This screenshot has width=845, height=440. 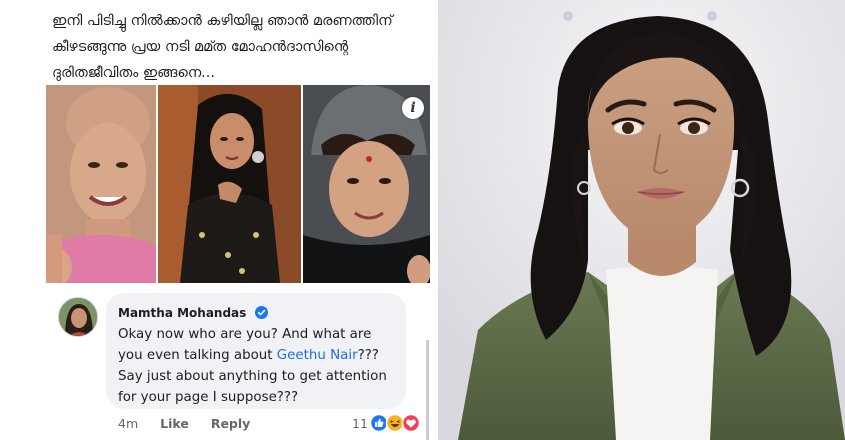 What do you see at coordinates (366, 184) in the screenshot?
I see `collage-photo-3: i` at bounding box center [366, 184].